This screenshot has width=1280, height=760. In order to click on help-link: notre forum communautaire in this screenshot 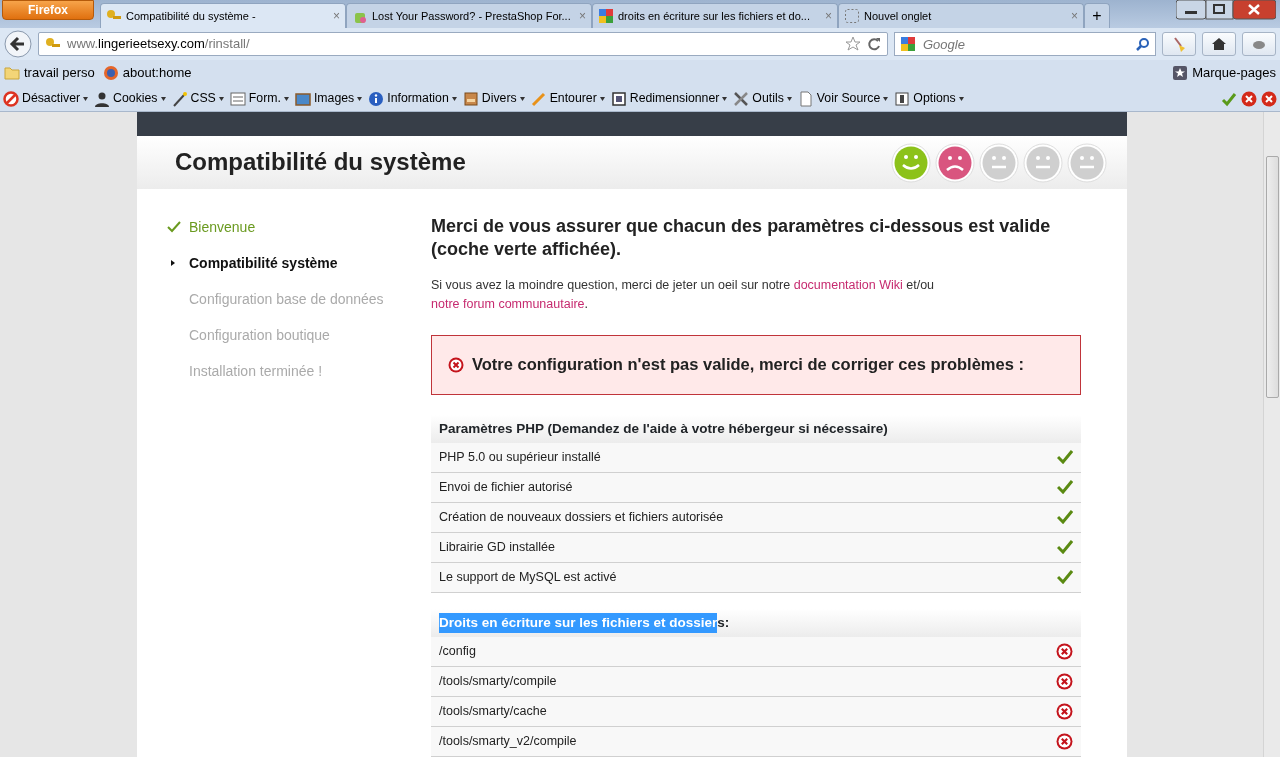, I will do `click(508, 304)`.